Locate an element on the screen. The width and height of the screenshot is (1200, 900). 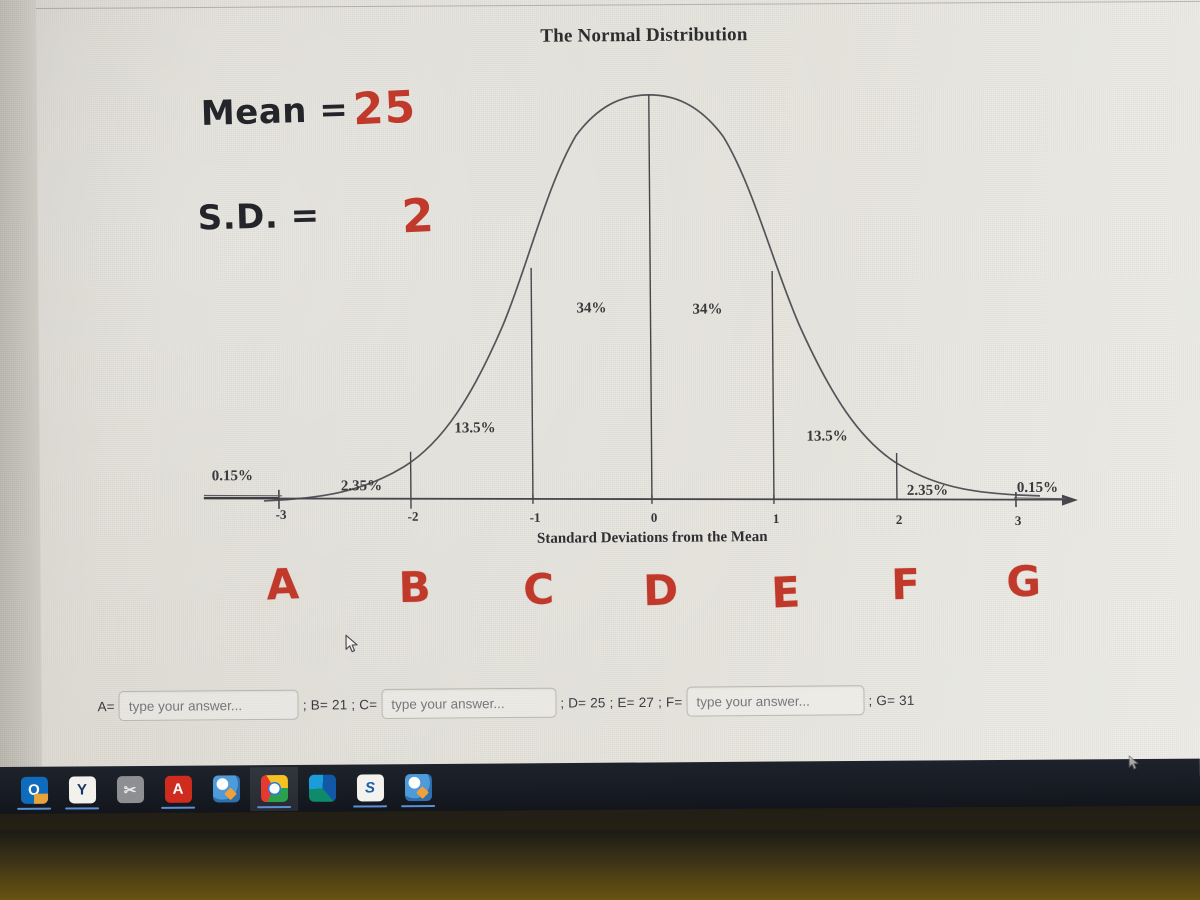
taskbar-item-microsoft-edge is located at coordinates (322, 788).